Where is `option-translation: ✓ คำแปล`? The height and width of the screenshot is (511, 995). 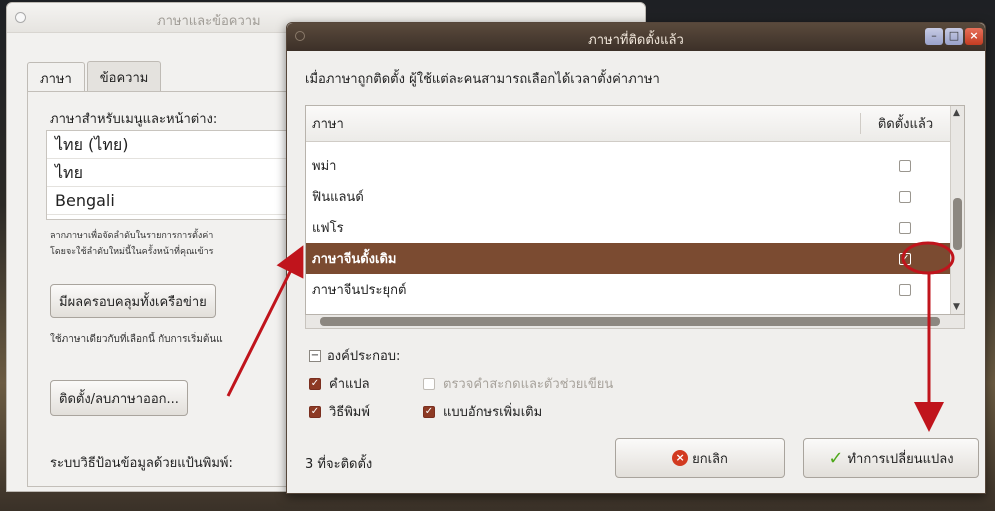 option-translation: ✓ คำแปล is located at coordinates (339, 383).